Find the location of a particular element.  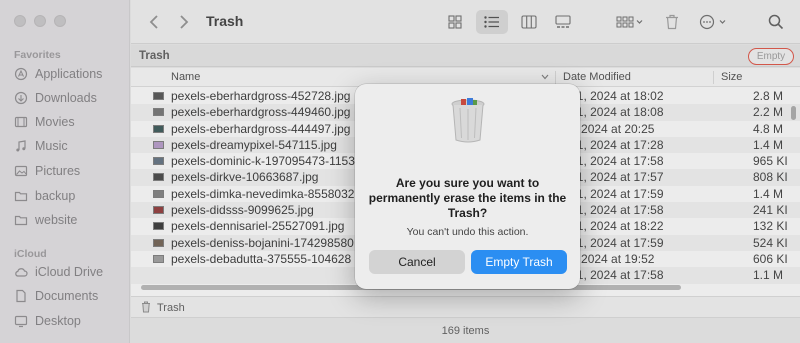

empty-trash-confirm-button: Empty Trash is located at coordinates (519, 262).